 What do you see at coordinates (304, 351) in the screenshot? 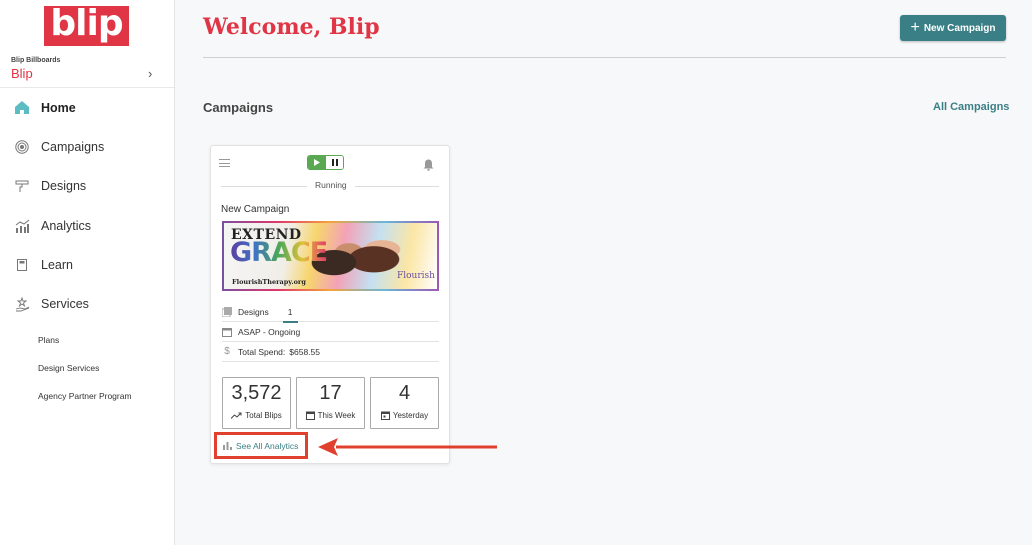
I see `spend-value: $658.55` at bounding box center [304, 351].